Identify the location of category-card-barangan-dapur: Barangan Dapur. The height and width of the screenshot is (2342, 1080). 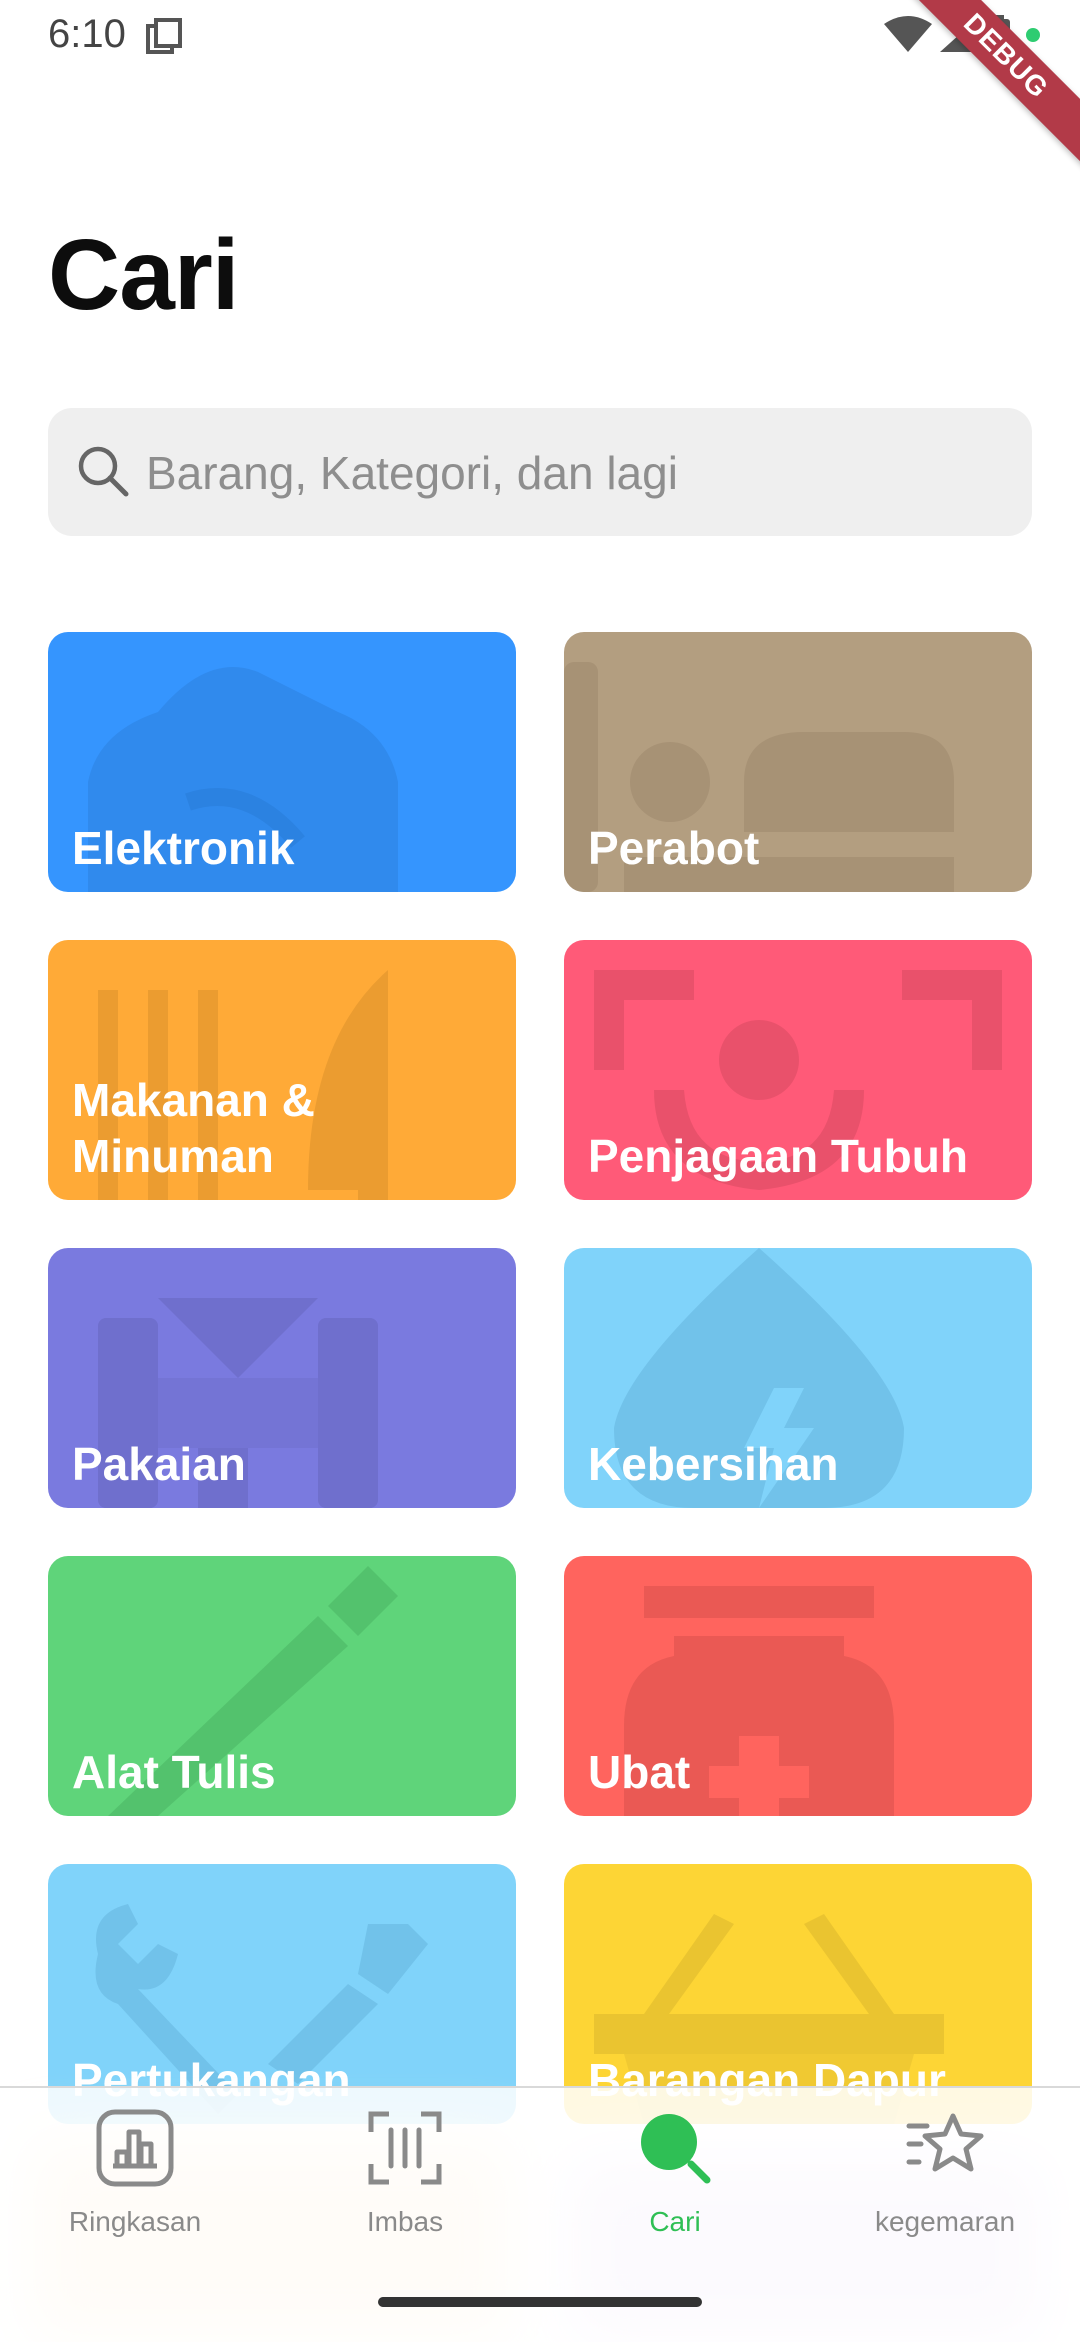
(798, 1994).